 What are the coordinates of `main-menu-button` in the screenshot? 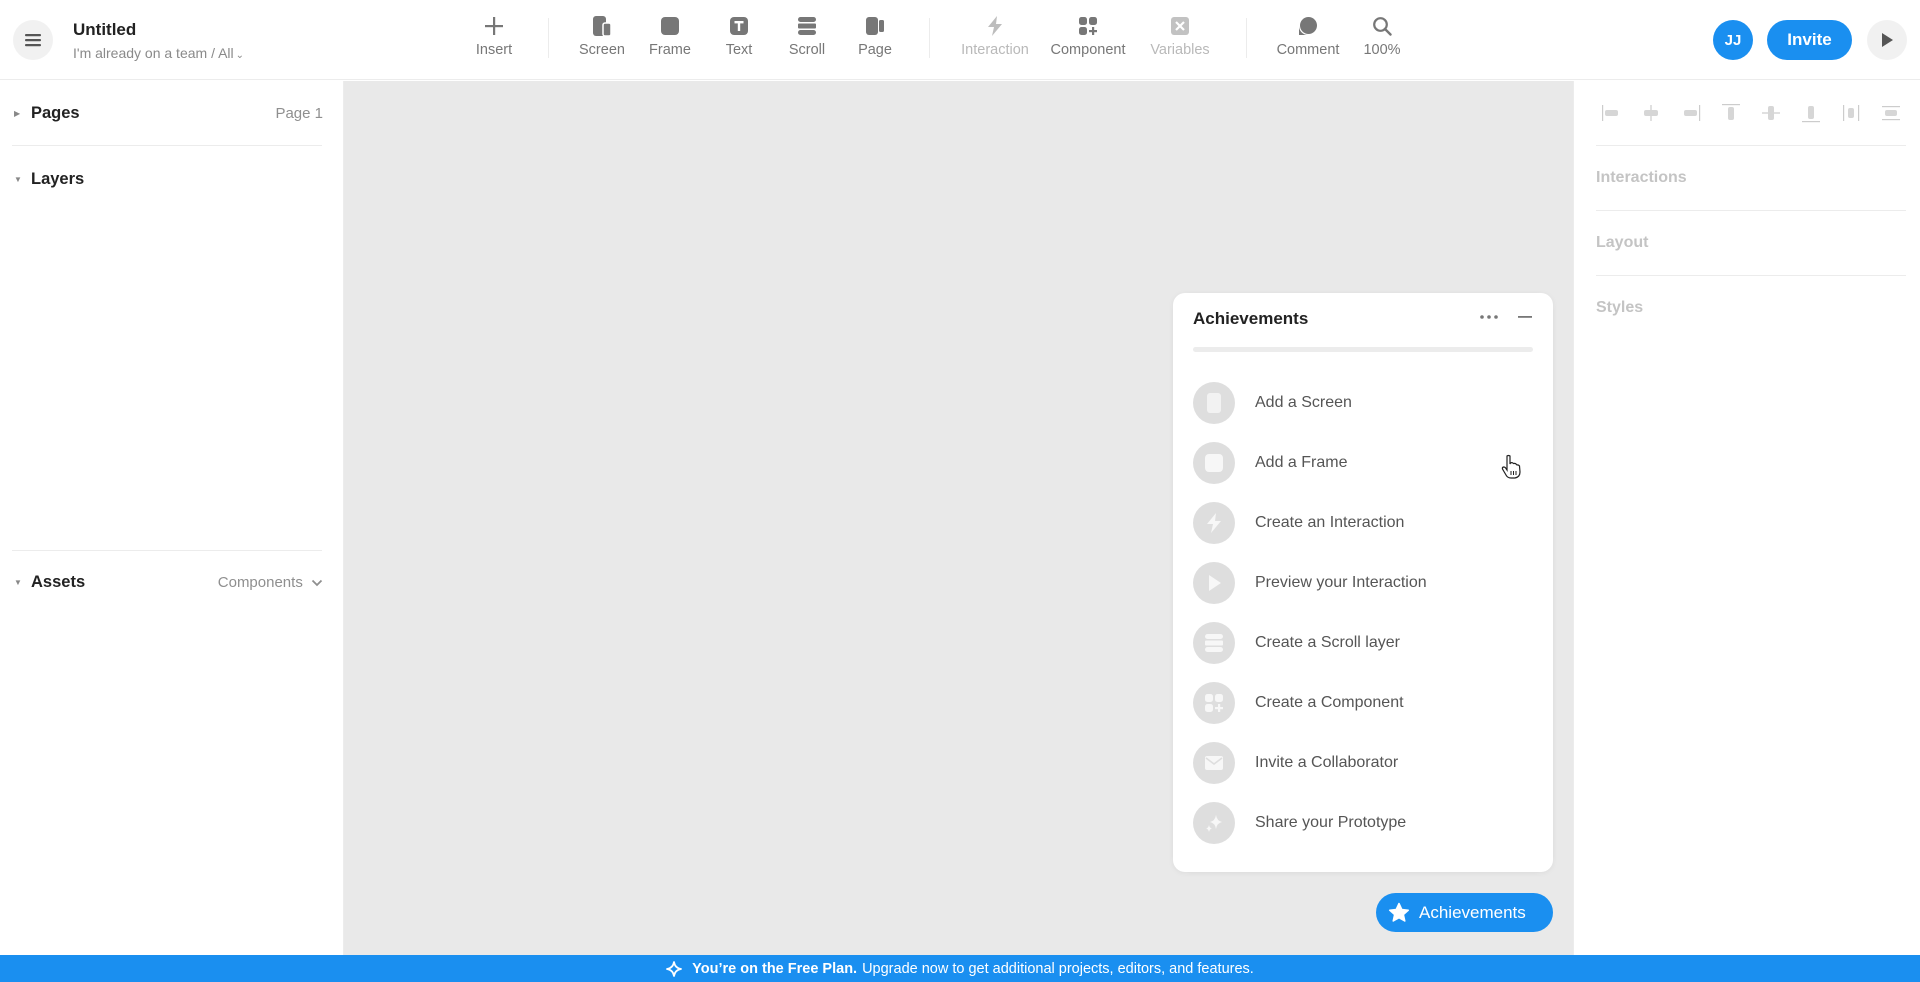 It's located at (33, 40).